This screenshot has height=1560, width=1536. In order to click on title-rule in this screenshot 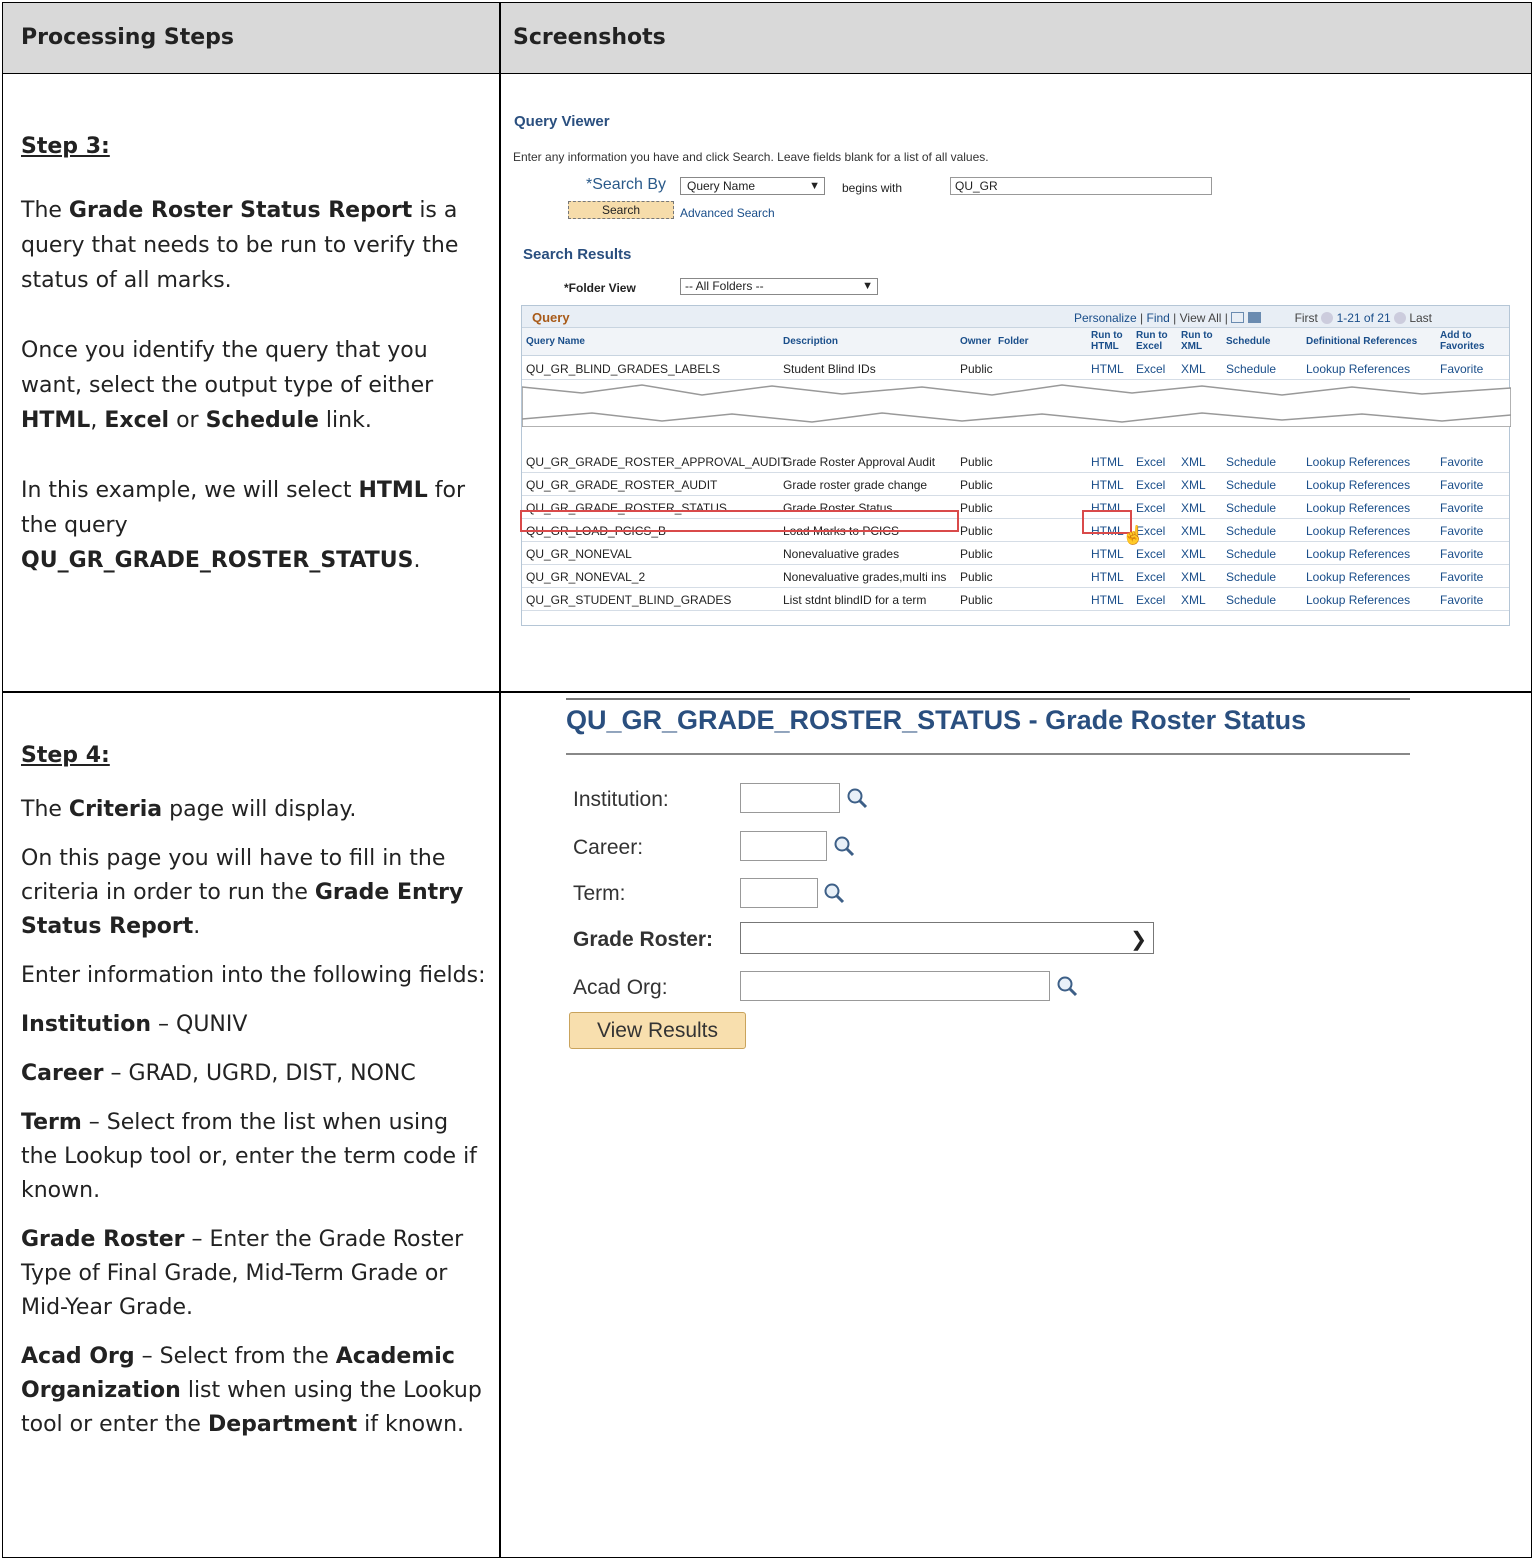, I will do `click(988, 754)`.